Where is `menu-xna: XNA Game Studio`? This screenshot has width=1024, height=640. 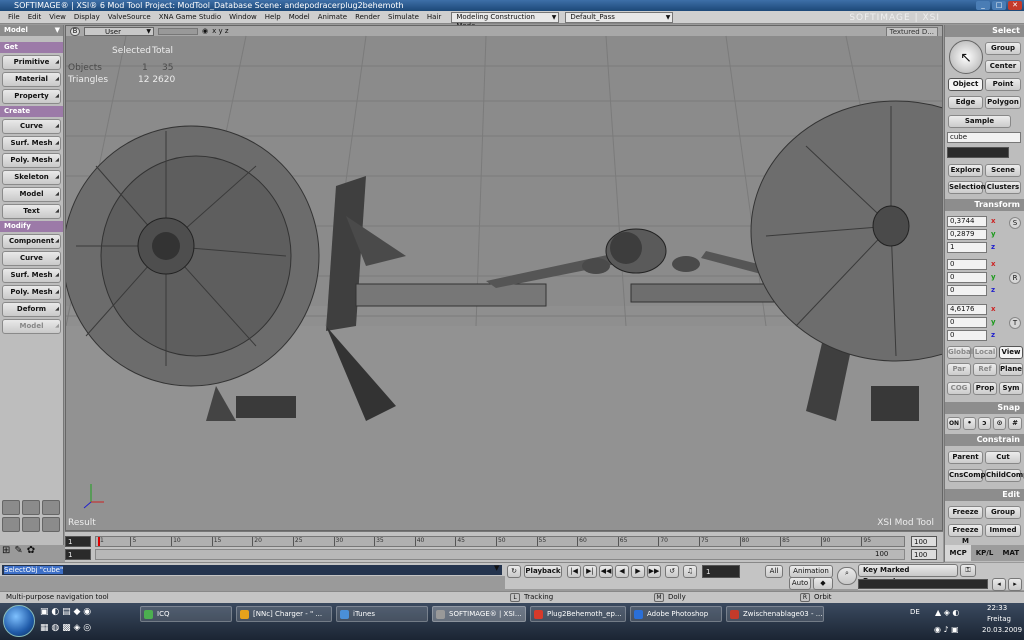
menu-xna: XNA Game Studio is located at coordinates (190, 17).